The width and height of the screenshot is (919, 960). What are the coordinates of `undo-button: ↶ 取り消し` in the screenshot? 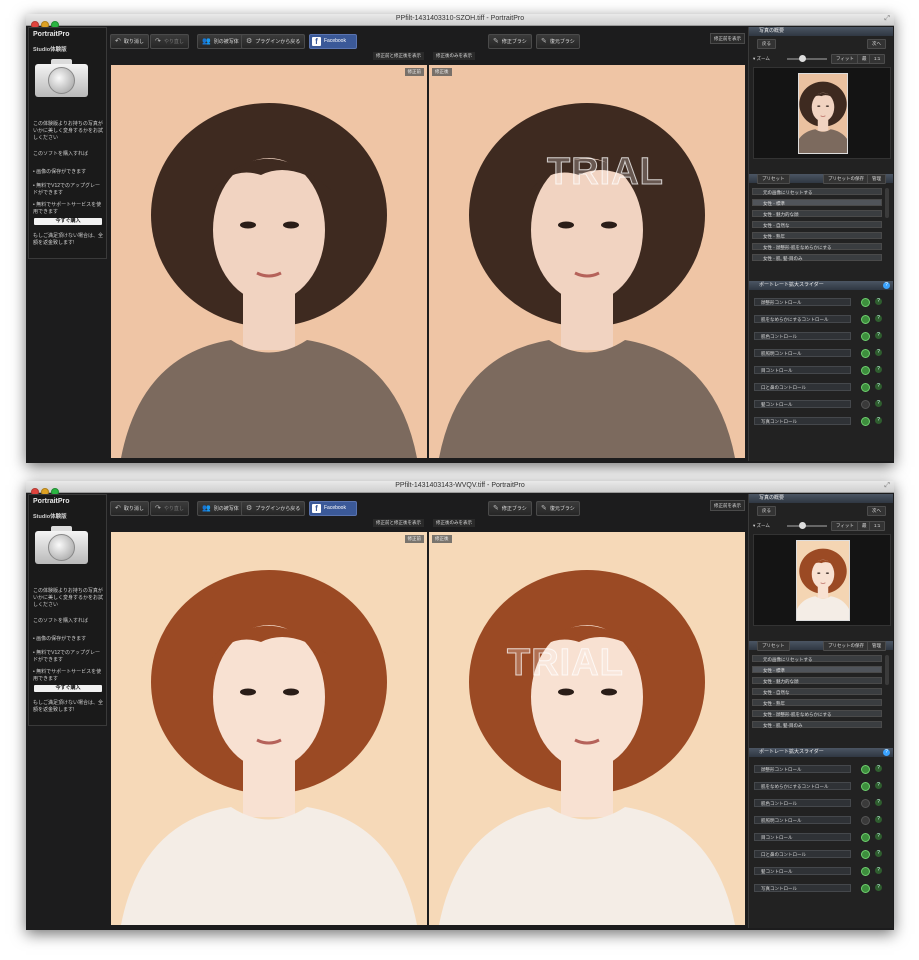 It's located at (129, 508).